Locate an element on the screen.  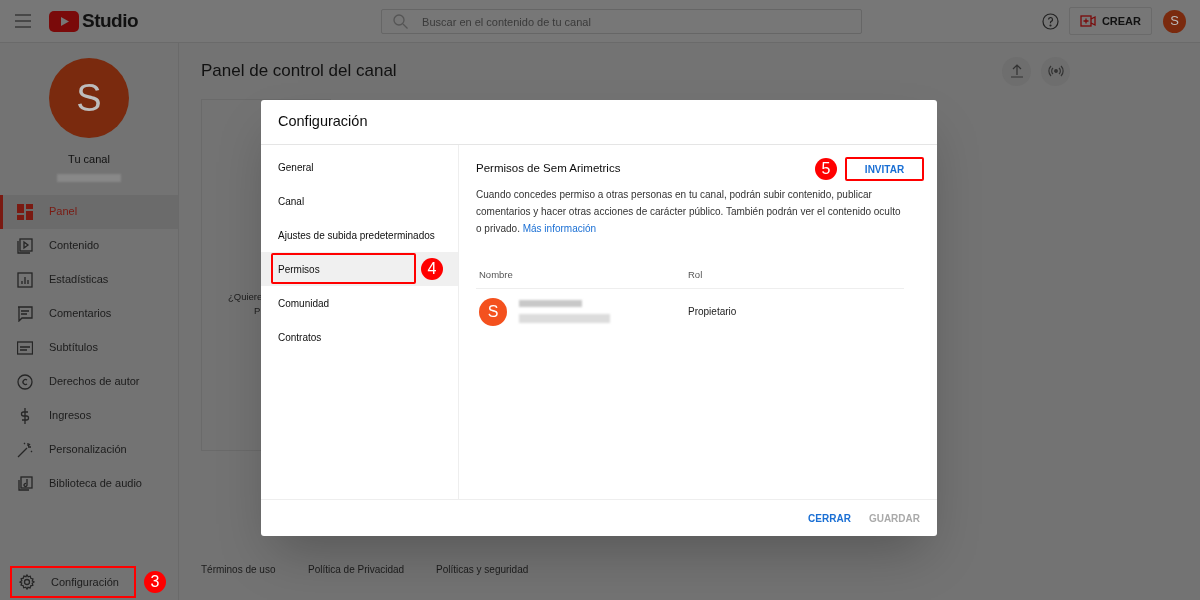
sidebar-item-label: Personalización is located at coordinates (88, 450).